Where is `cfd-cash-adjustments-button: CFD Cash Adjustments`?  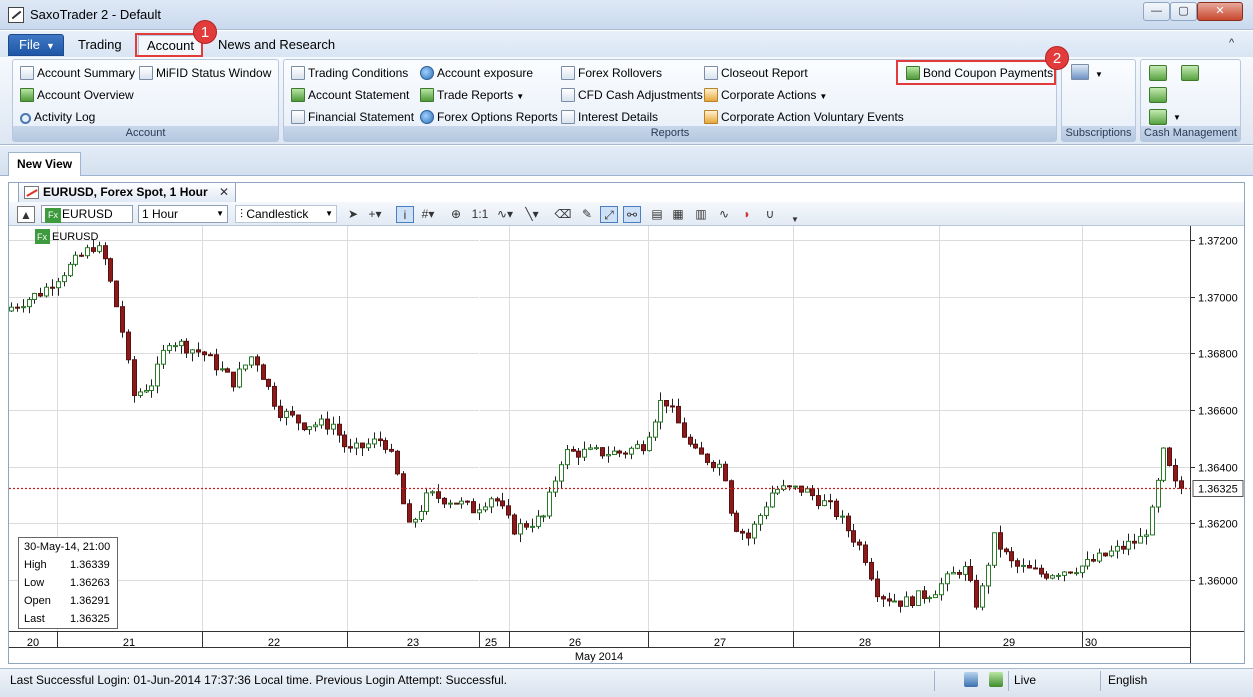
cfd-cash-adjustments-button: CFD Cash Adjustments is located at coordinates (632, 95).